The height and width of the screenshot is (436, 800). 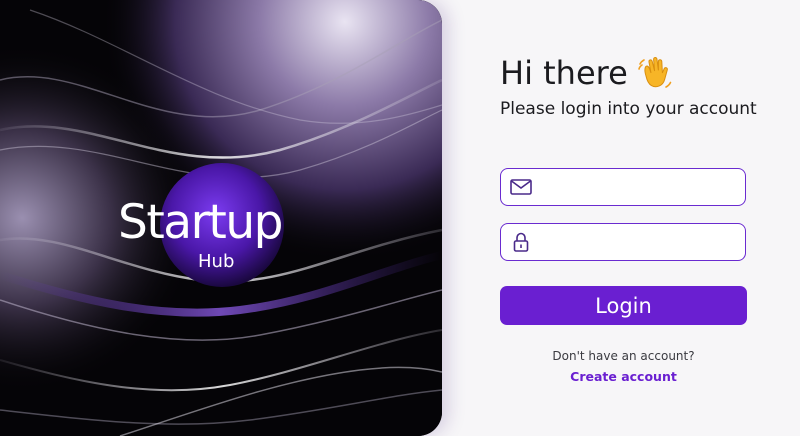 What do you see at coordinates (623, 356) in the screenshot?
I see `signup-prompt: Don't have an account?` at bounding box center [623, 356].